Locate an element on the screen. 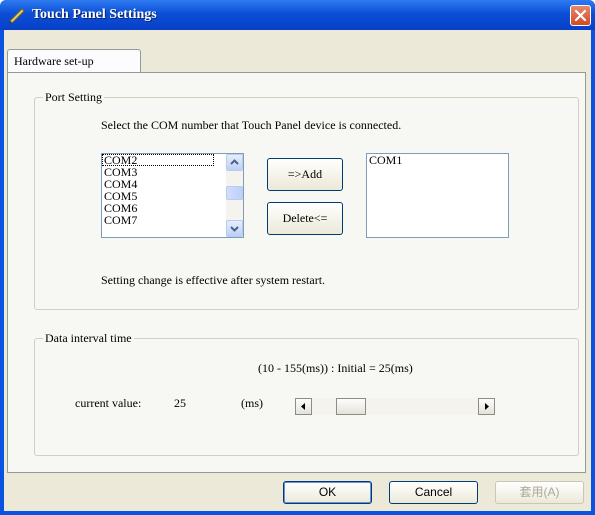  current-value-label: current value: is located at coordinates (108, 403).